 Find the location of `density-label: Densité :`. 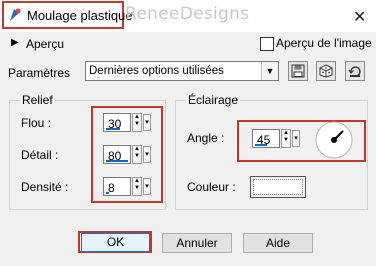

density-label: Densité : is located at coordinates (45, 187).